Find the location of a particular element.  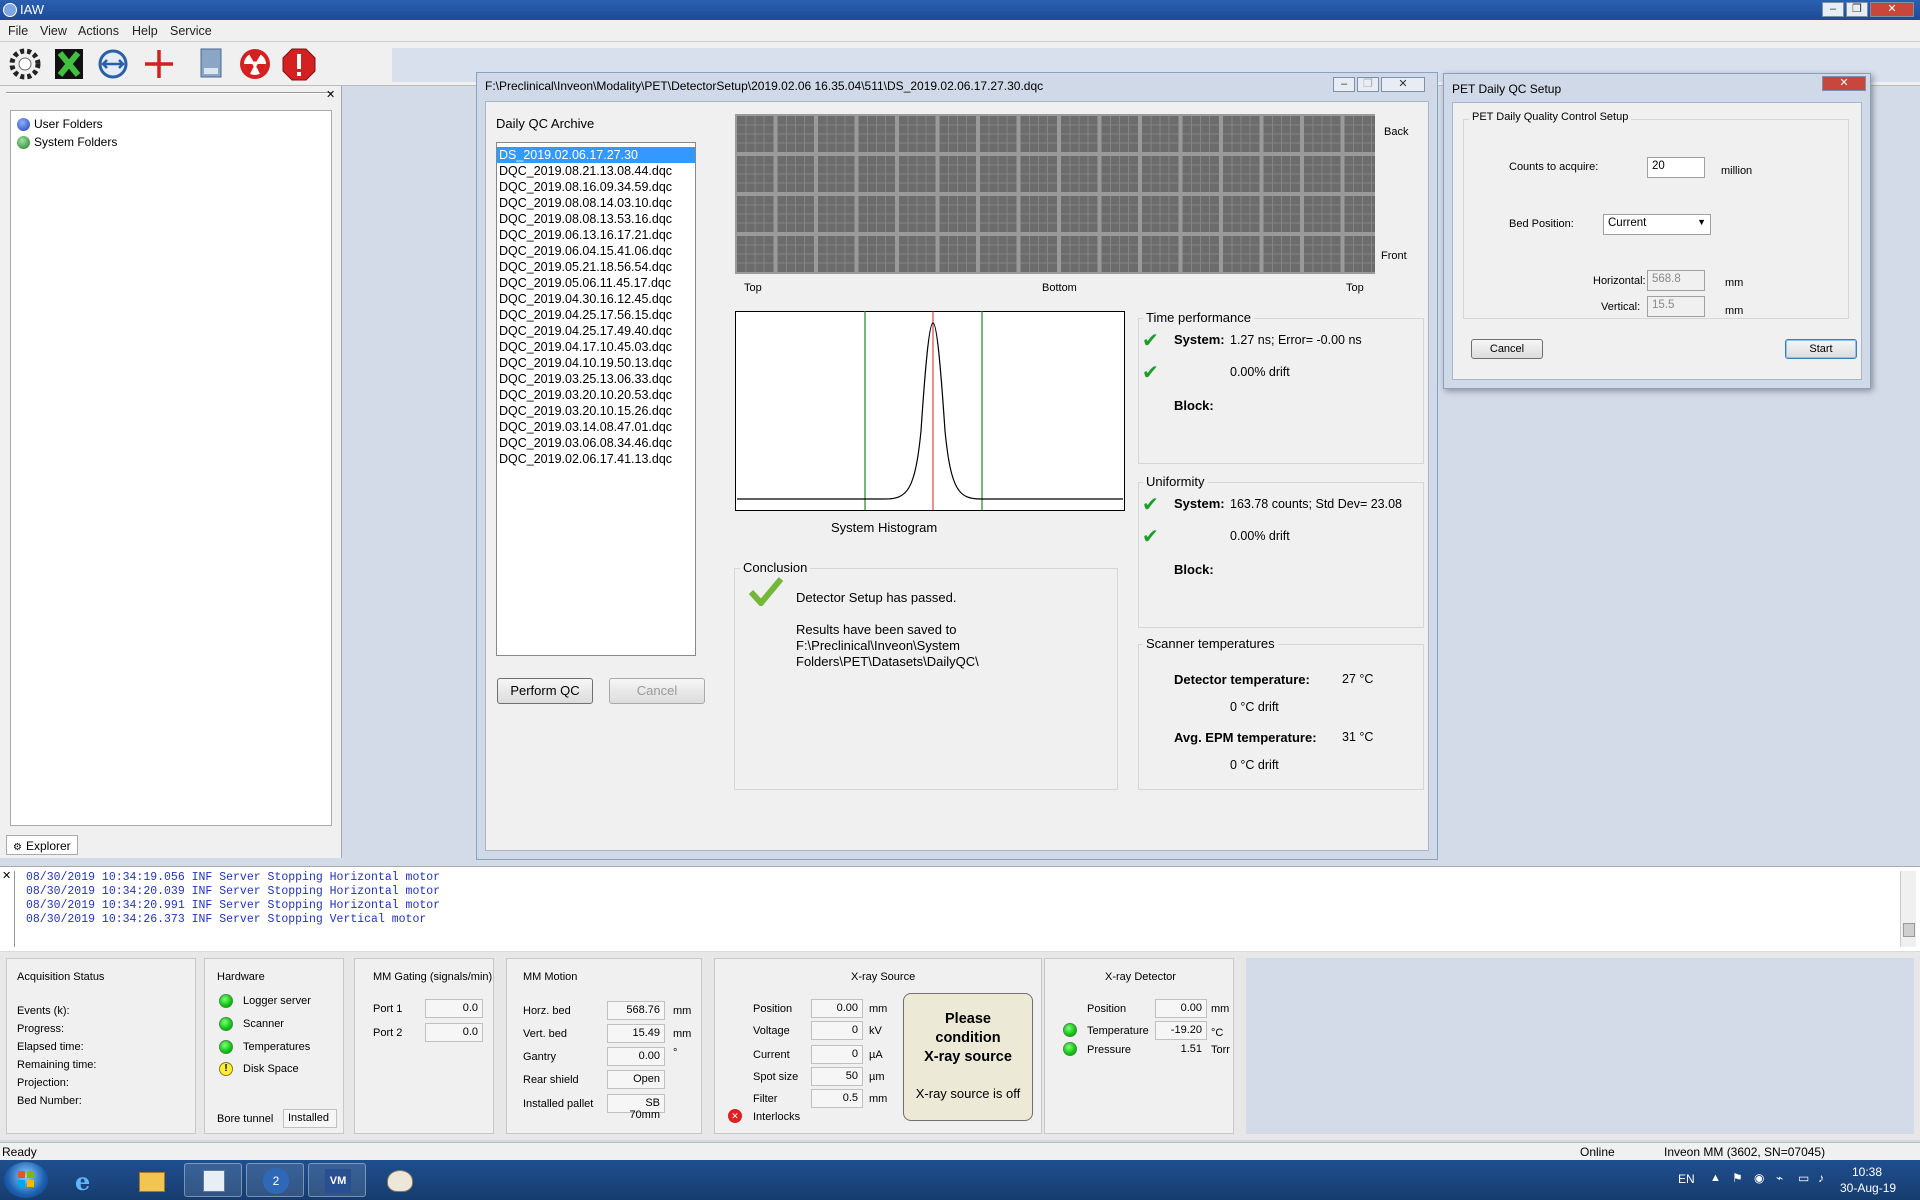

tray-monitor-icon: ▭ is located at coordinates (1803, 1178).